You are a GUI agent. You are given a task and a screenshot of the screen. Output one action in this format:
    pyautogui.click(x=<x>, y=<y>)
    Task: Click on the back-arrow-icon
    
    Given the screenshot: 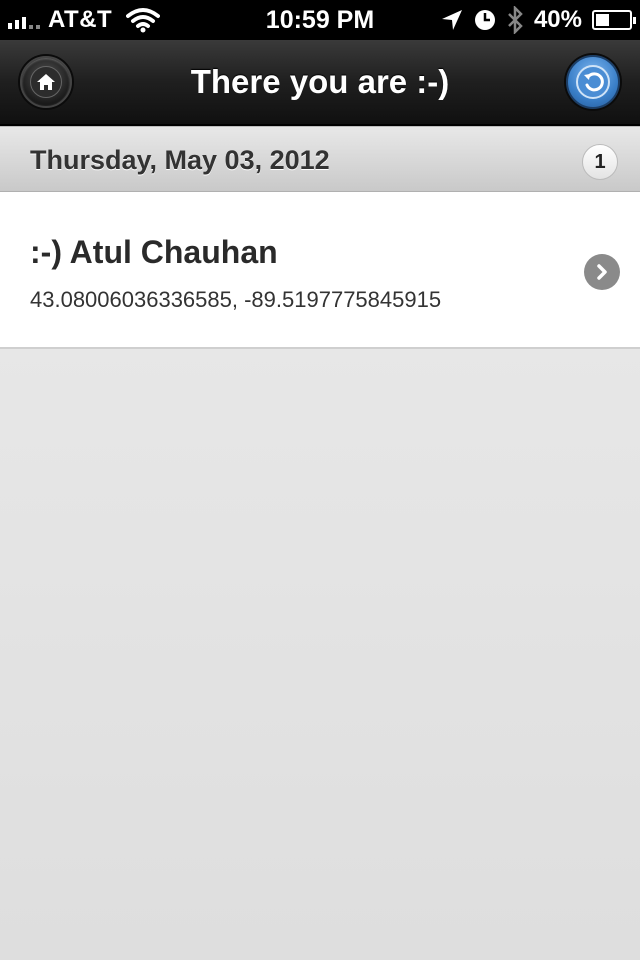 What is the action you would take?
    pyautogui.click(x=594, y=82)
    